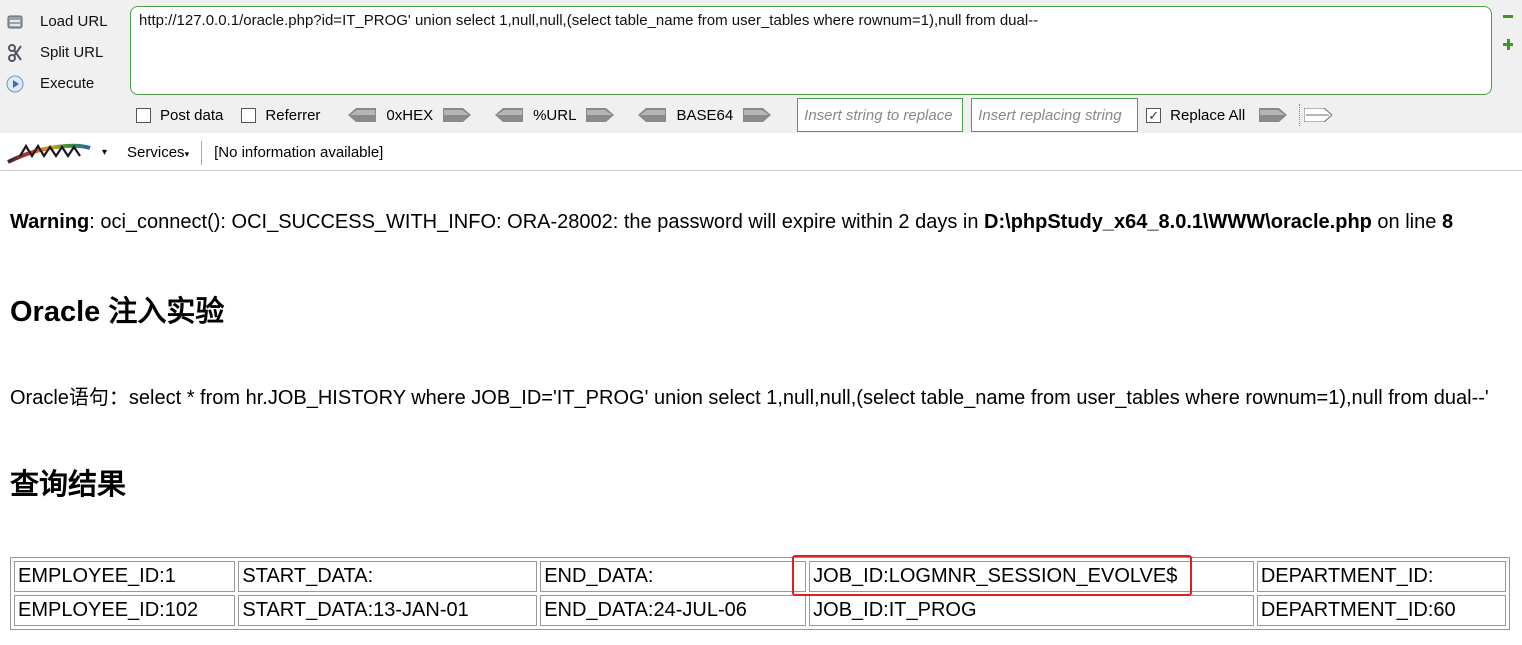 The height and width of the screenshot is (645, 1522). I want to click on warning-file-path: D:\phpStudy_x64_8.0.1\WWW\oracle.php, so click(1178, 222).